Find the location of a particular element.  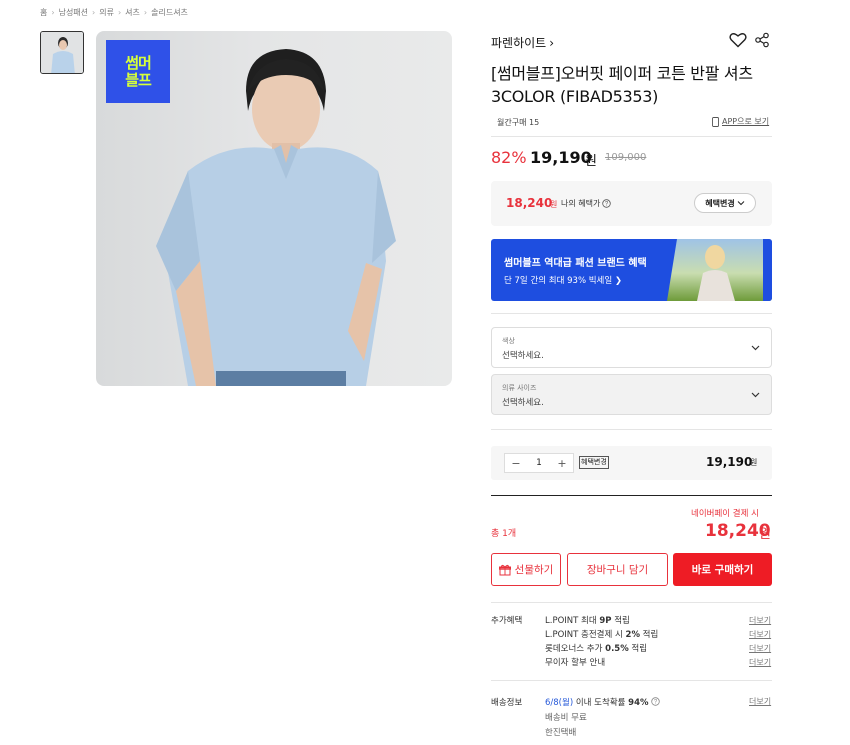

product-thumbnail is located at coordinates (62, 52).